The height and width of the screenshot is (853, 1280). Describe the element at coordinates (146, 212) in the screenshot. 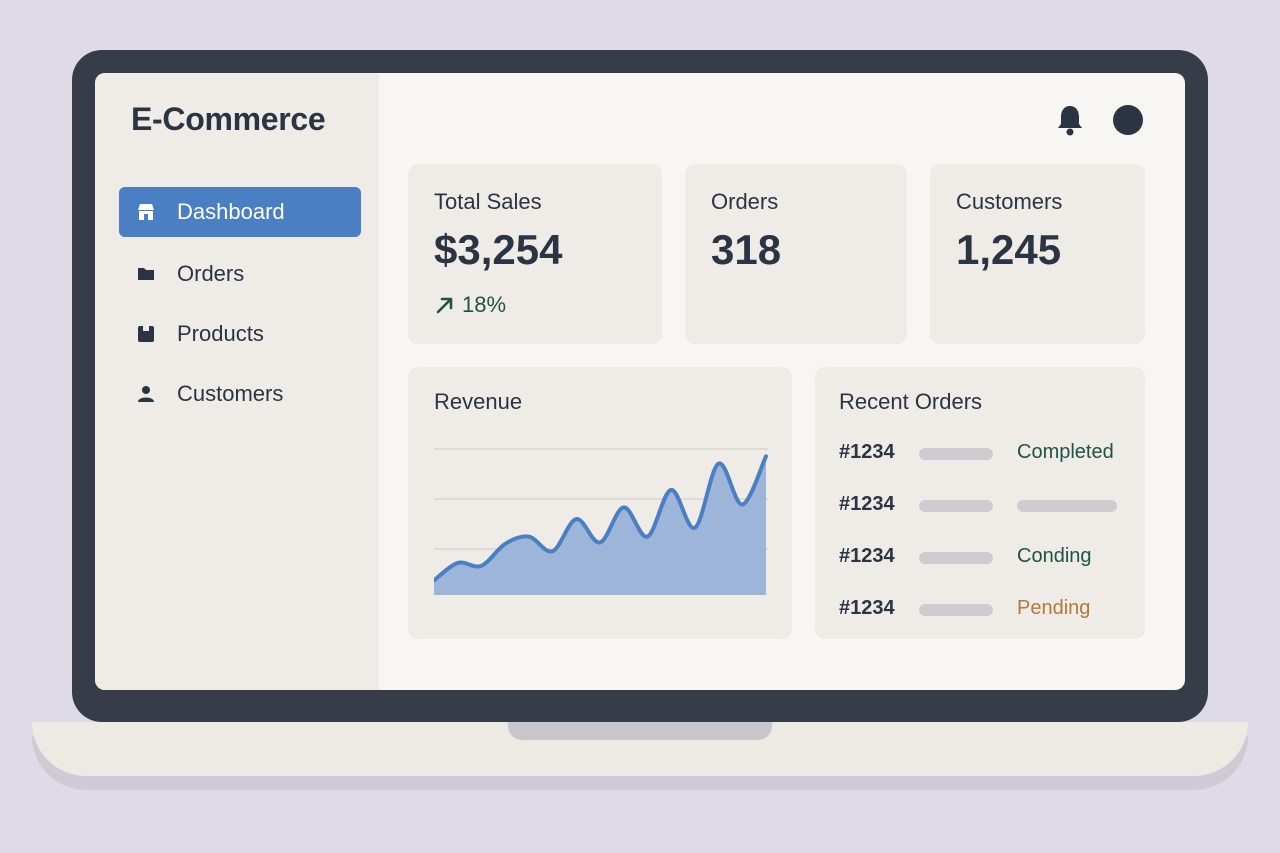

I see `store-icon` at that location.